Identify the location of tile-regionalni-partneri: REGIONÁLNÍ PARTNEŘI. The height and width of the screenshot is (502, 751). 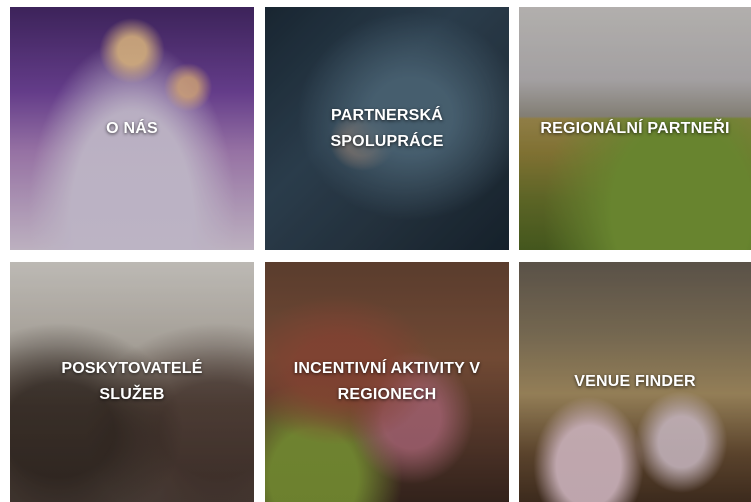
(635, 128).